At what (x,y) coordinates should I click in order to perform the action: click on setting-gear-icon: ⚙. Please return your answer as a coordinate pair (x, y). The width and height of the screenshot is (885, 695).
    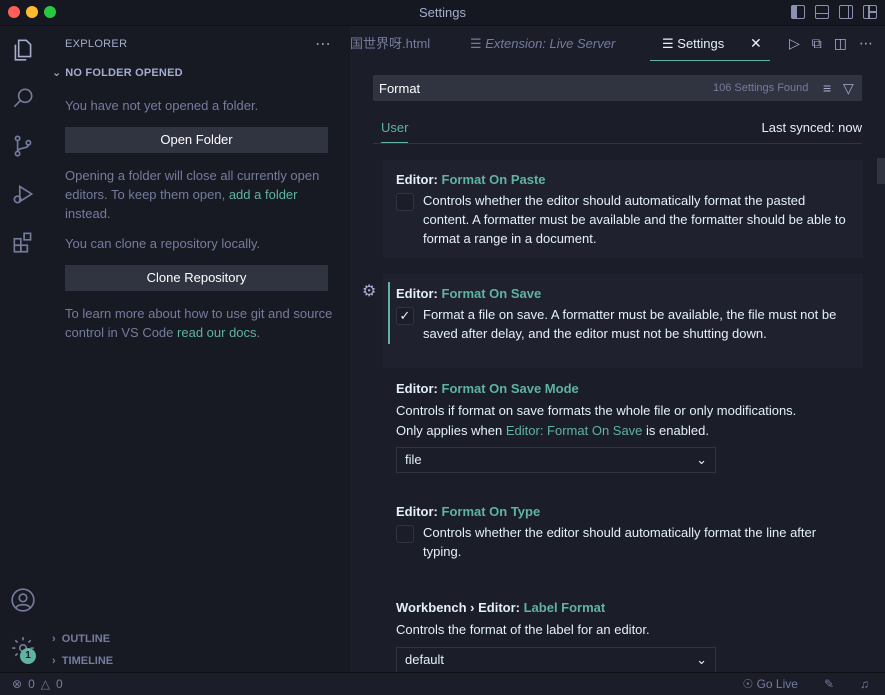
    Looking at the image, I should click on (369, 291).